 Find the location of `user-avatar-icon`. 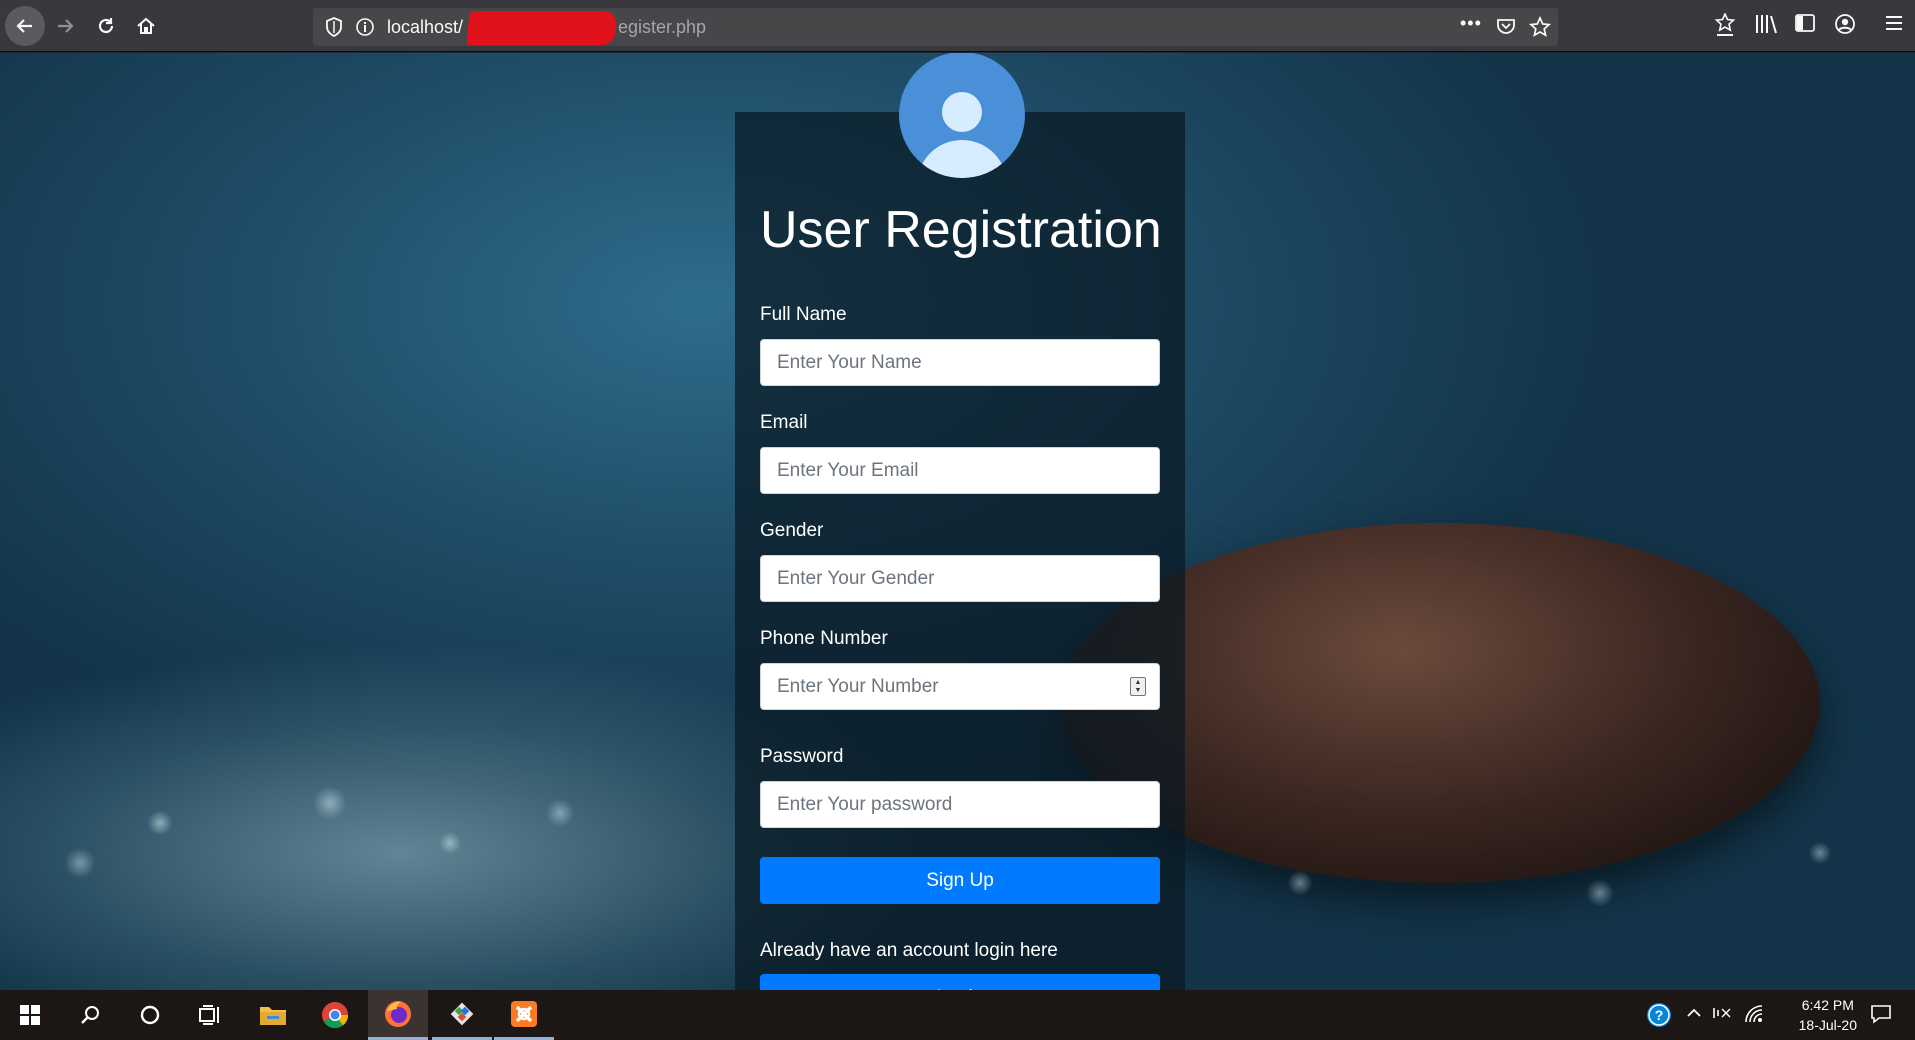

user-avatar-icon is located at coordinates (962, 115).